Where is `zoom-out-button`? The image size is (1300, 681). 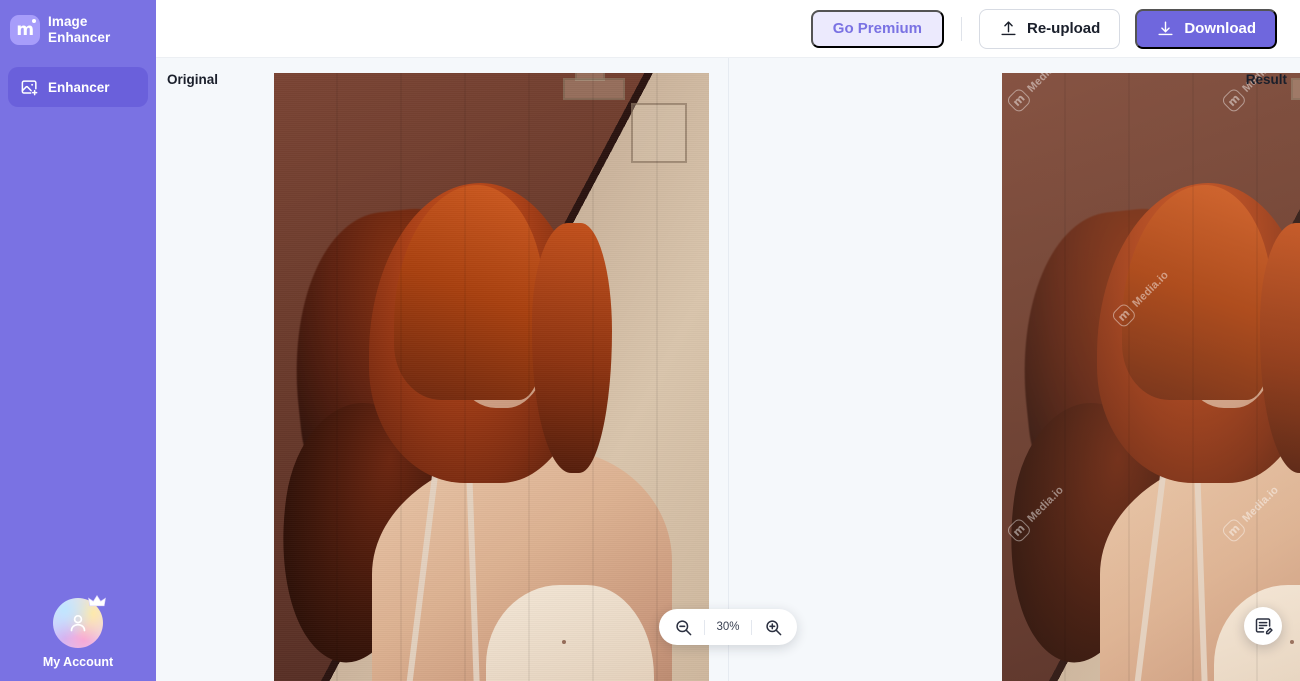 zoom-out-button is located at coordinates (683, 627).